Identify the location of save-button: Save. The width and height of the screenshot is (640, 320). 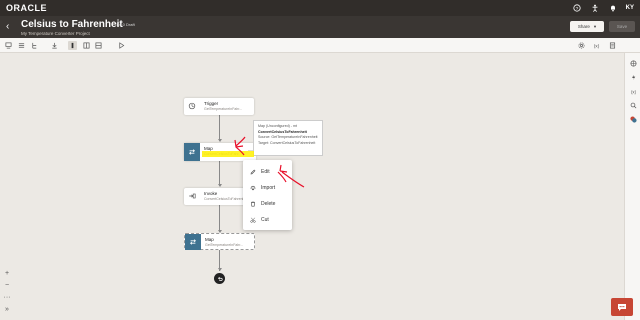
(622, 26).